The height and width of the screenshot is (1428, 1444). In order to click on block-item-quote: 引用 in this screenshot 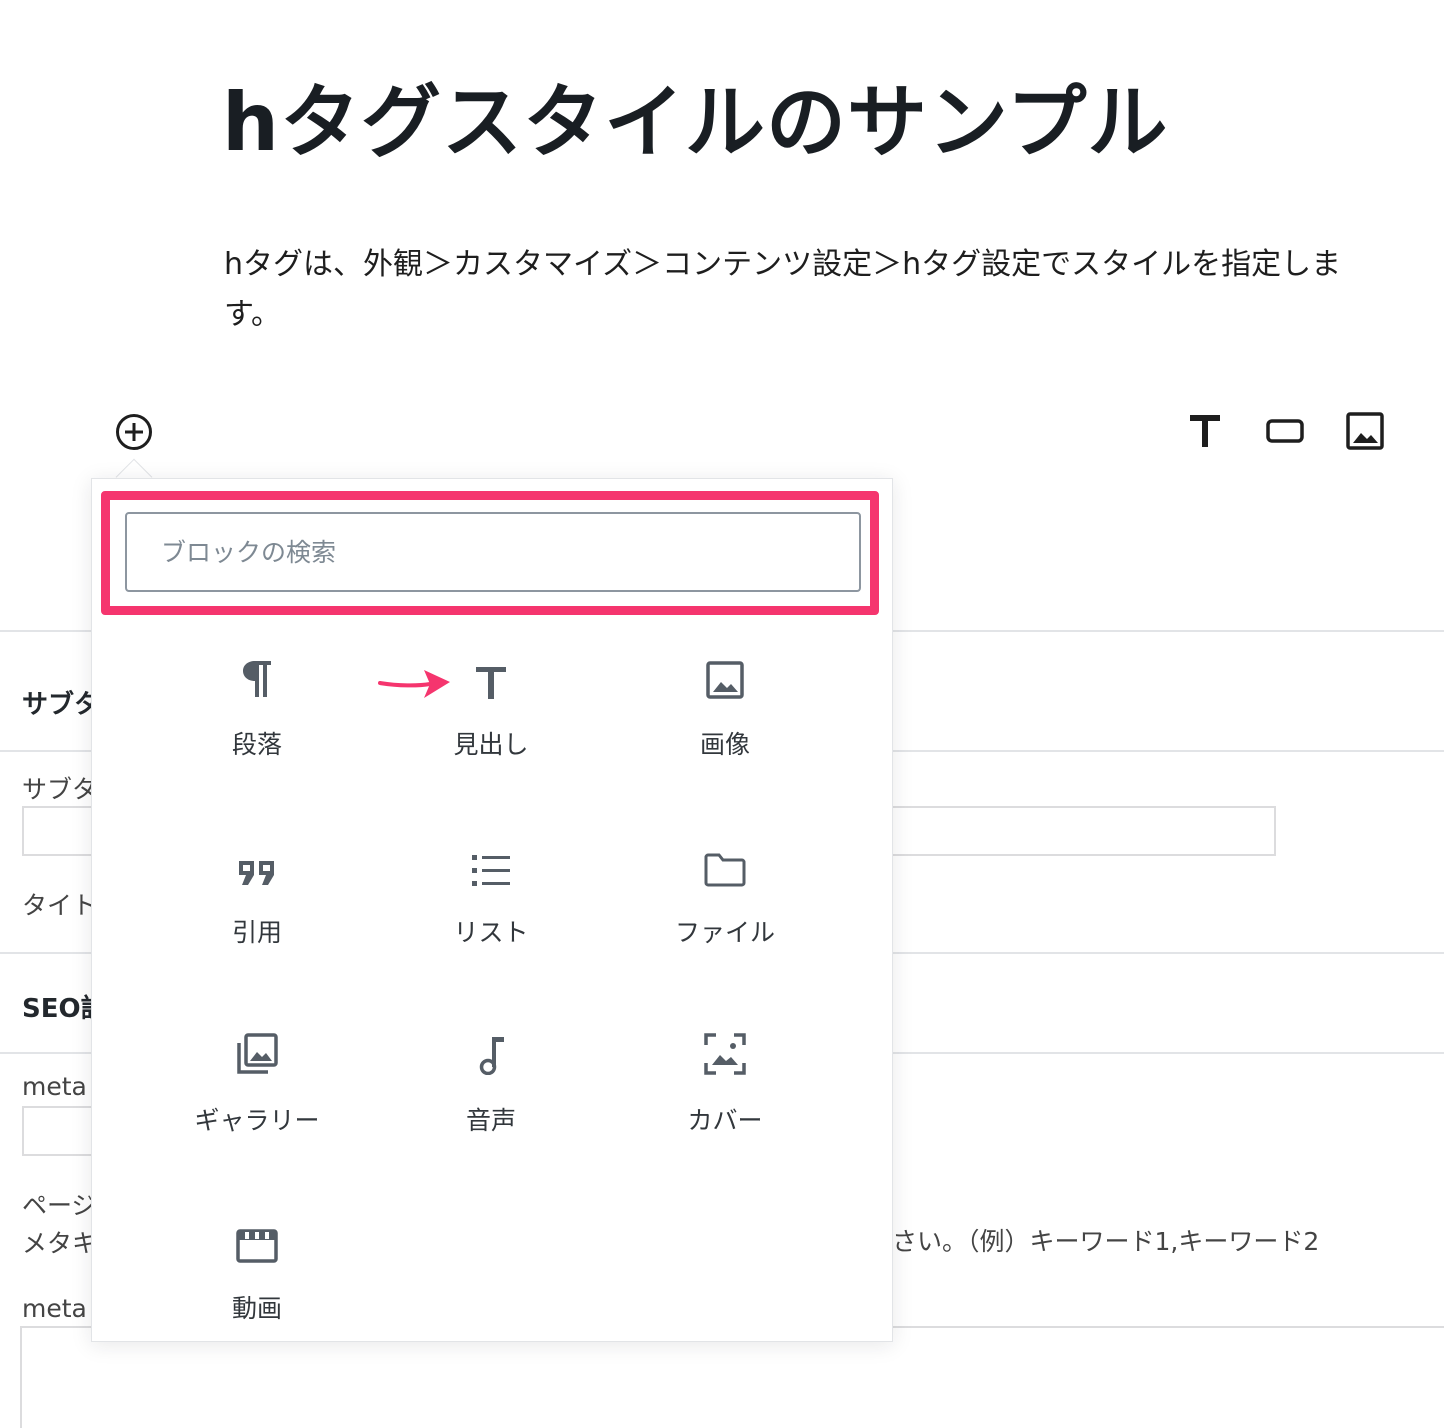, I will do `click(257, 911)`.